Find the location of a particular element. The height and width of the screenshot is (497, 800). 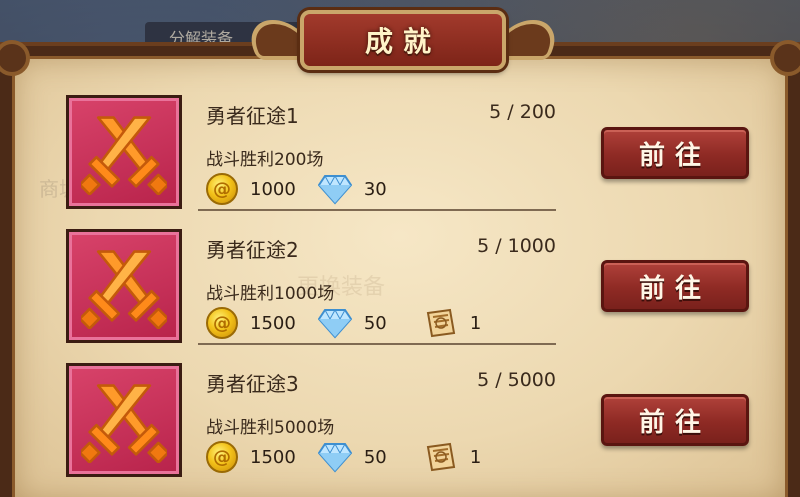

reward-item: @ 1000 is located at coordinates (251, 189).